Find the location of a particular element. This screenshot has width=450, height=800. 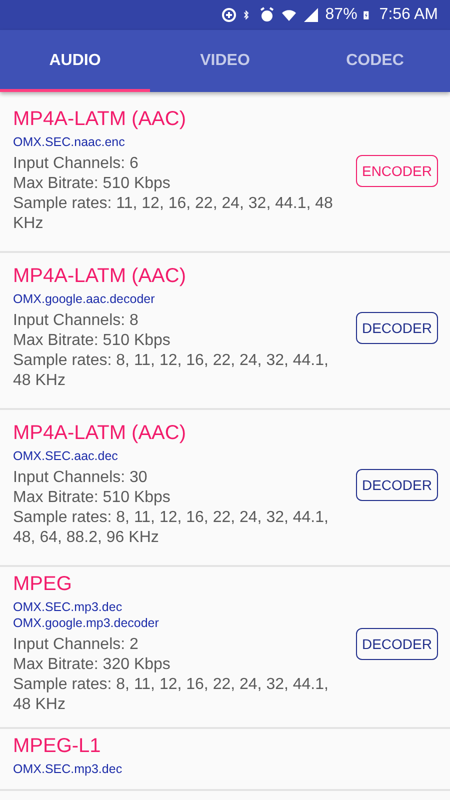

battery-percentage: 87% is located at coordinates (341, 15).